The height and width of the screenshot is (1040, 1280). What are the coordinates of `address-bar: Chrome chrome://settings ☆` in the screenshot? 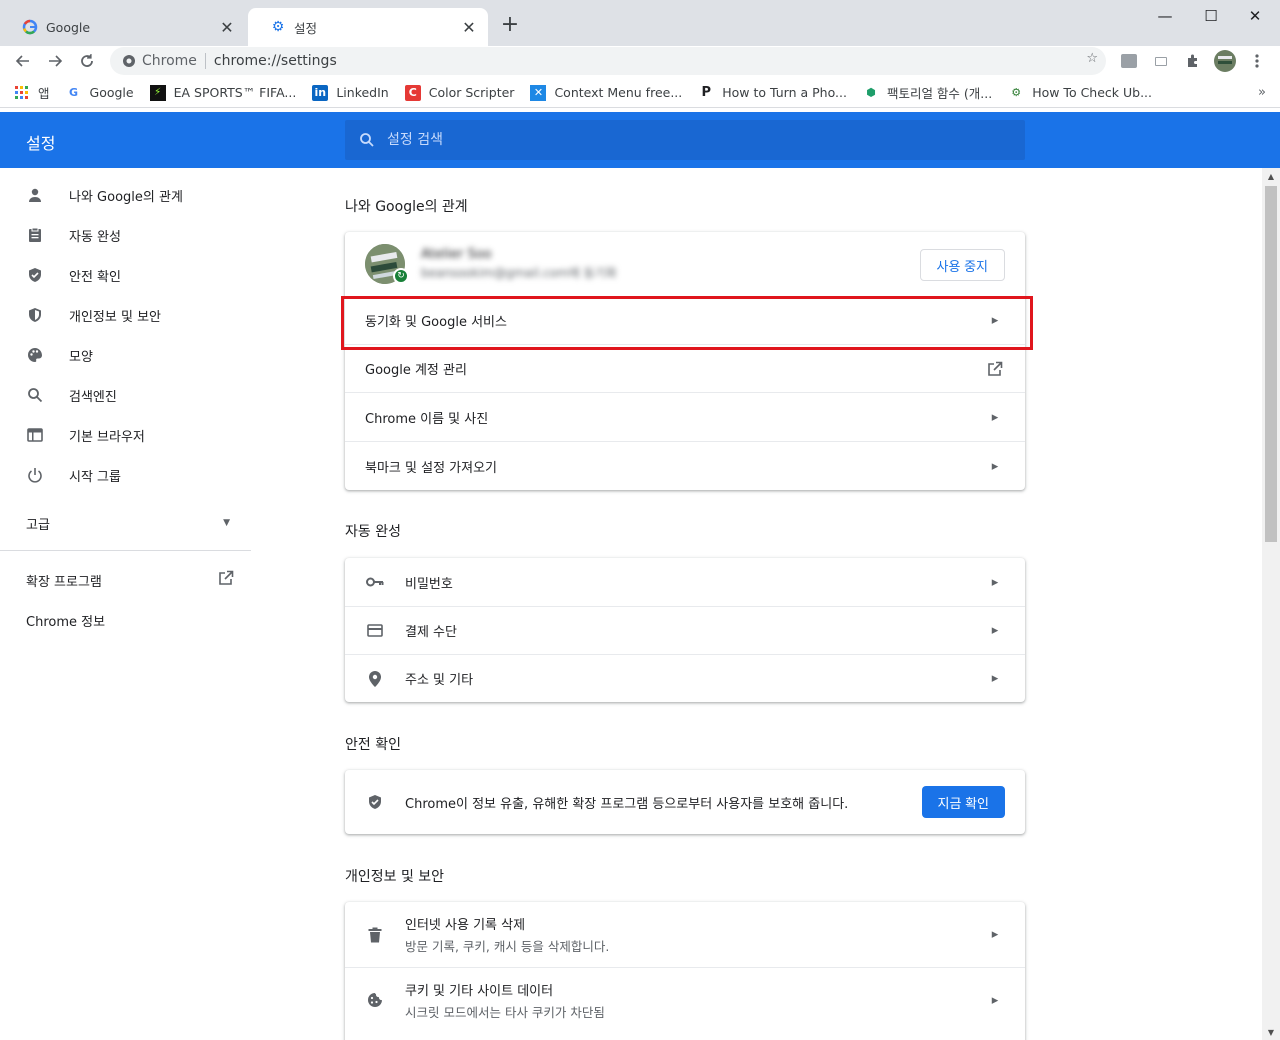 It's located at (608, 61).